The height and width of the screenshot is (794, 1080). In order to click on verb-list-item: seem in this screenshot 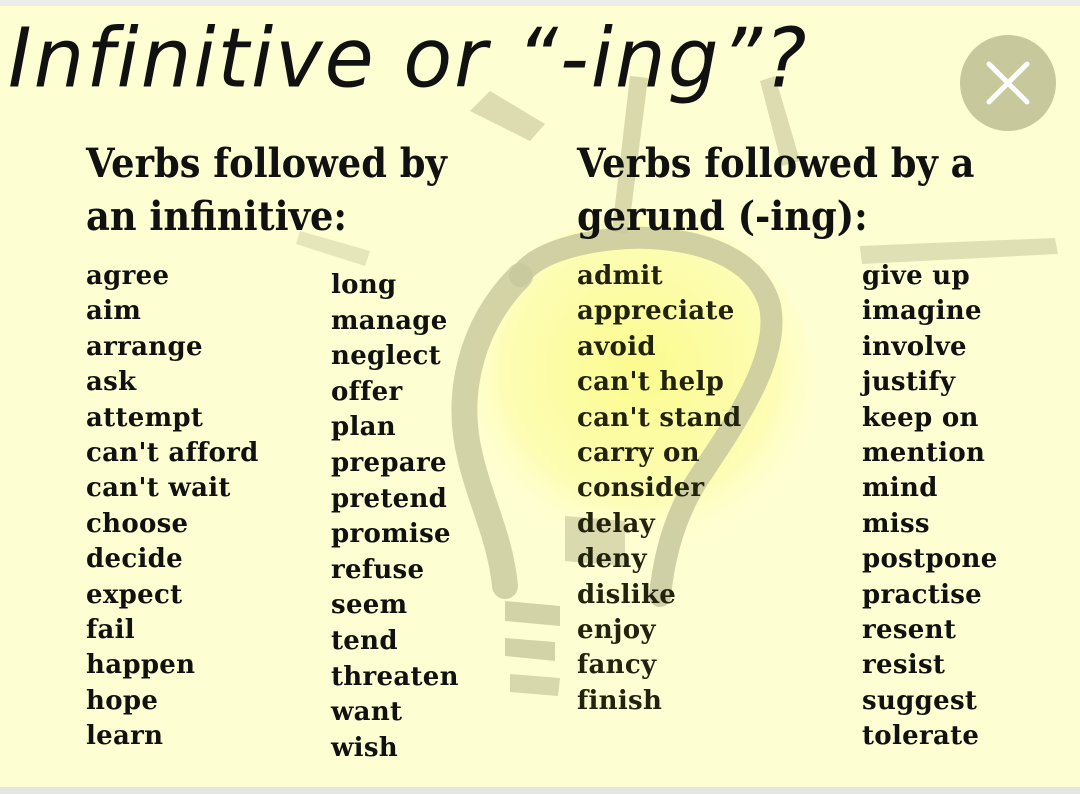, I will do `click(369, 605)`.